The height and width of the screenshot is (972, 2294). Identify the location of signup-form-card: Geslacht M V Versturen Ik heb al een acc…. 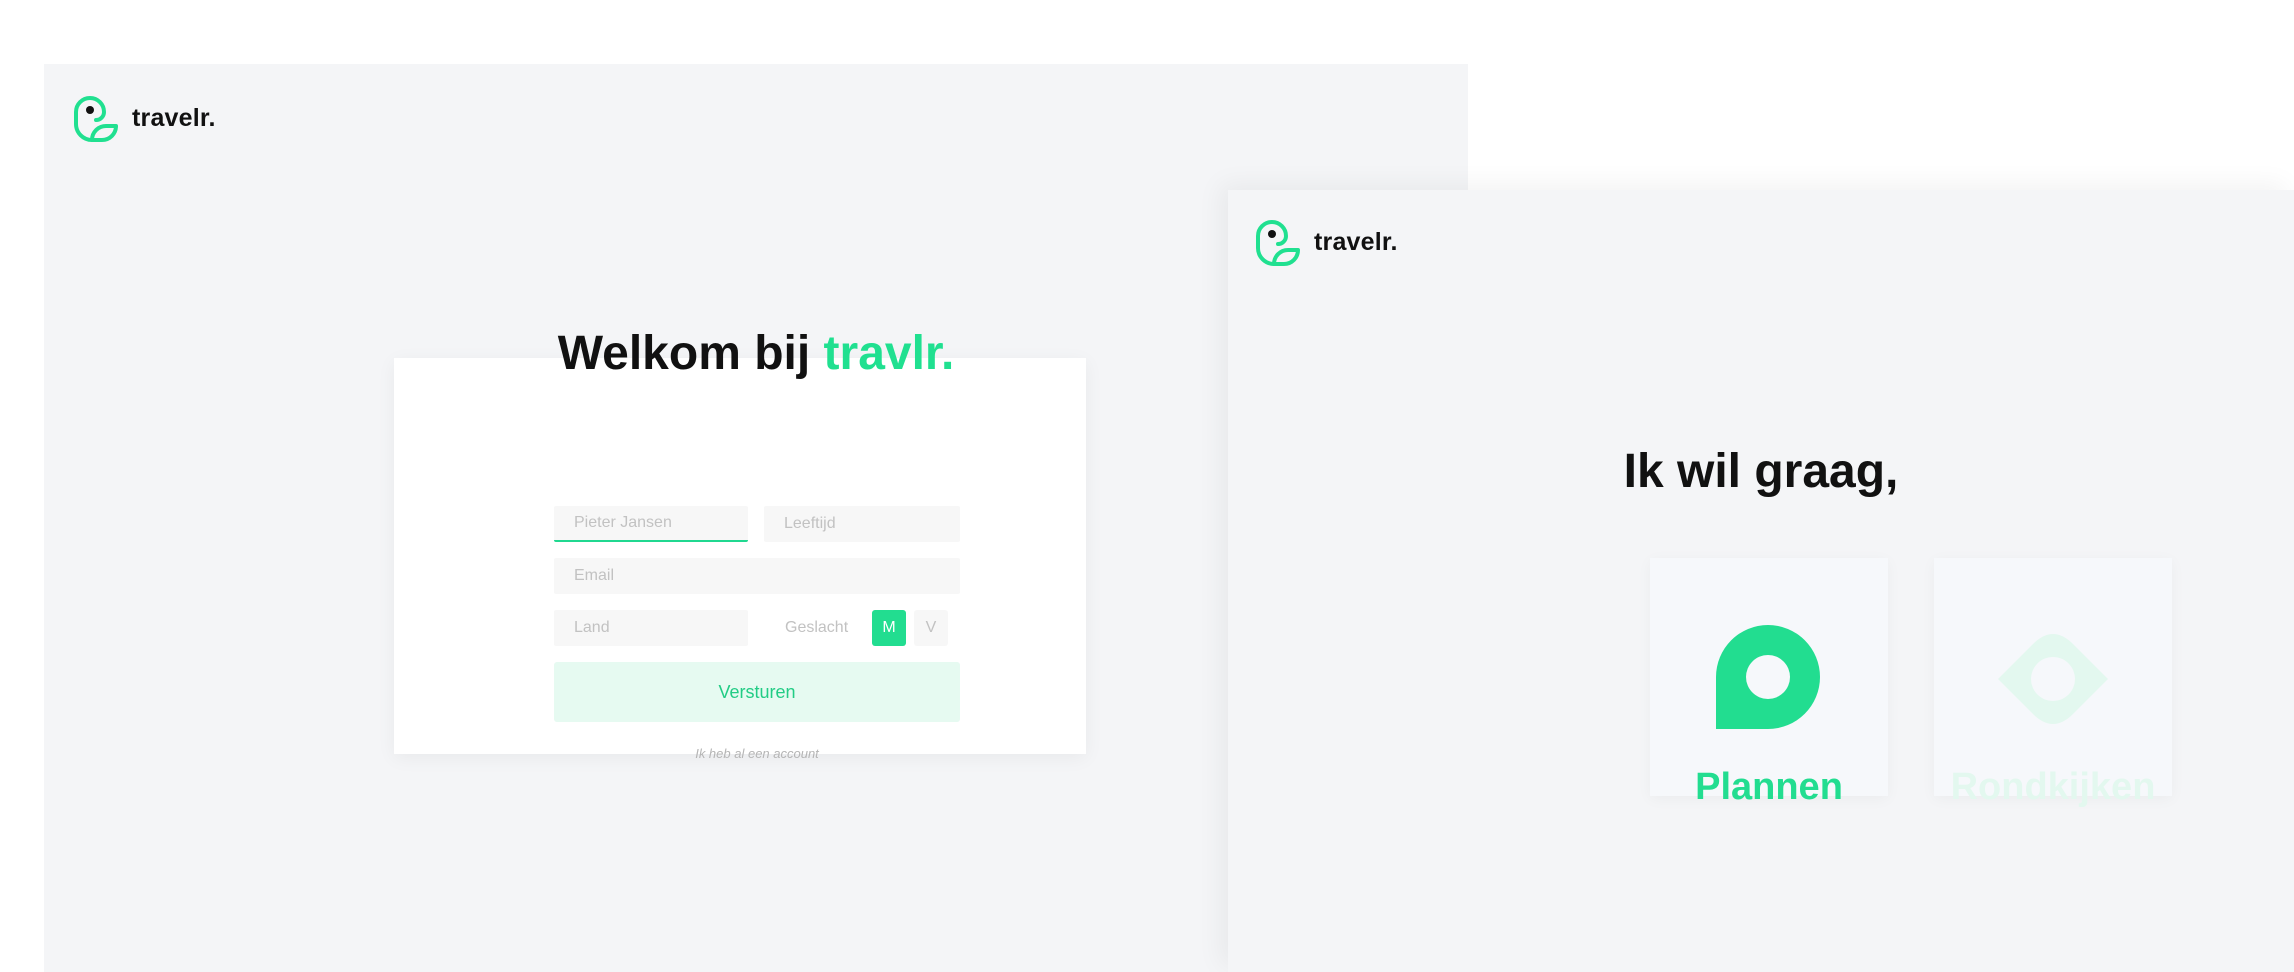
(740, 559).